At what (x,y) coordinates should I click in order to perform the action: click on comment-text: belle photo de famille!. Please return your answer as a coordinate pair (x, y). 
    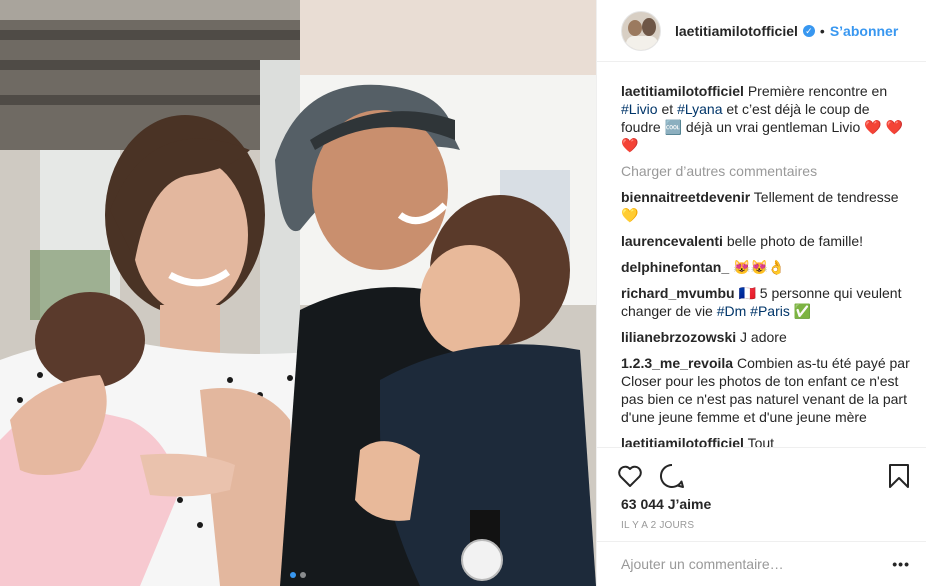
    Looking at the image, I should click on (795, 241).